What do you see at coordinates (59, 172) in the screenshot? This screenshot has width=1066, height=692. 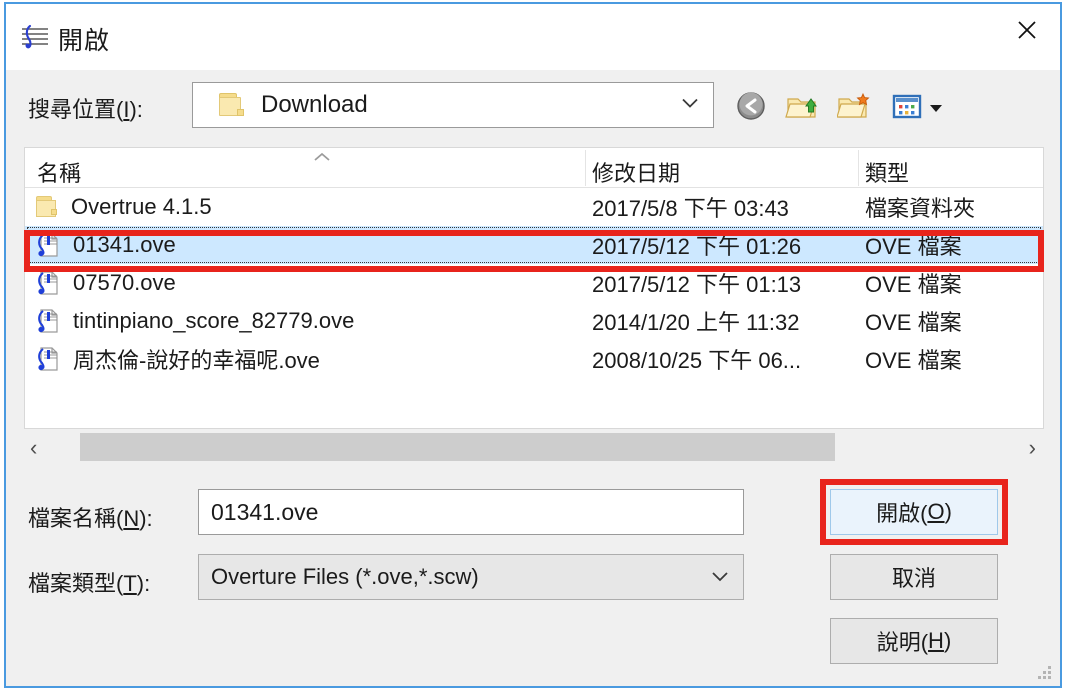 I see `column-header-name: 名稱` at bounding box center [59, 172].